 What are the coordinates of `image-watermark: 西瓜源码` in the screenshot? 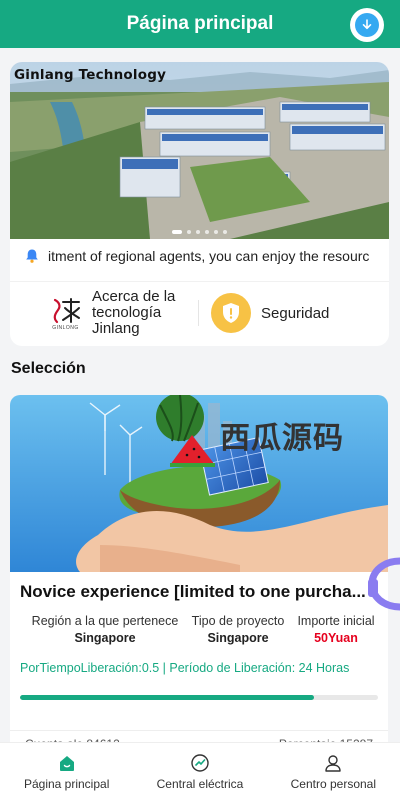 It's located at (282, 438).